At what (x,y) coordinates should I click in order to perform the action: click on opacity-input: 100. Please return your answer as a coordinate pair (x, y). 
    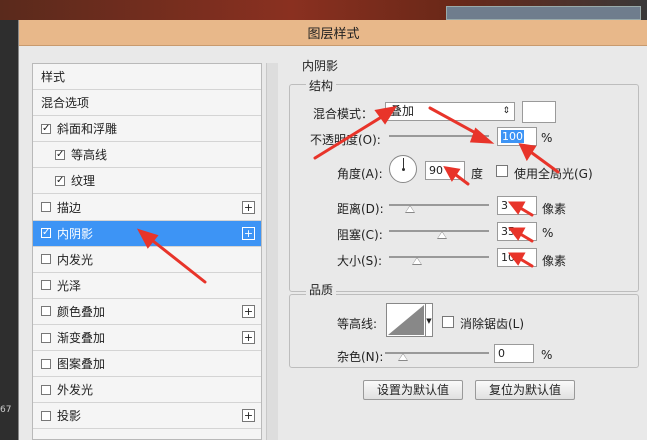
    Looking at the image, I should click on (517, 136).